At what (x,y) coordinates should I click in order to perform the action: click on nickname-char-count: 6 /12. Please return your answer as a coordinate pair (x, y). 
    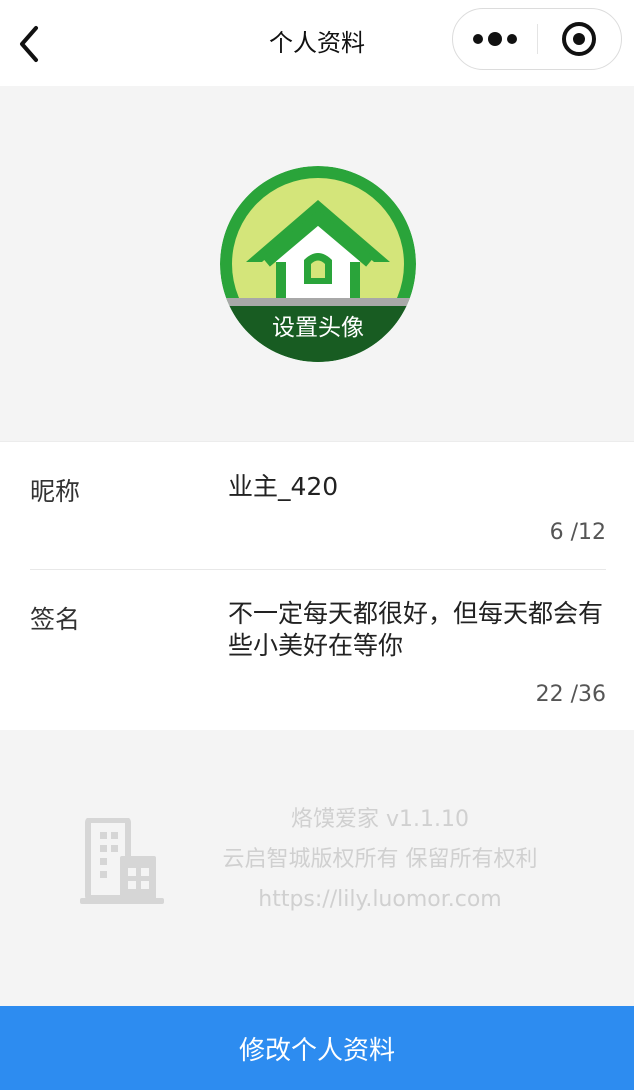
    Looking at the image, I should click on (577, 532).